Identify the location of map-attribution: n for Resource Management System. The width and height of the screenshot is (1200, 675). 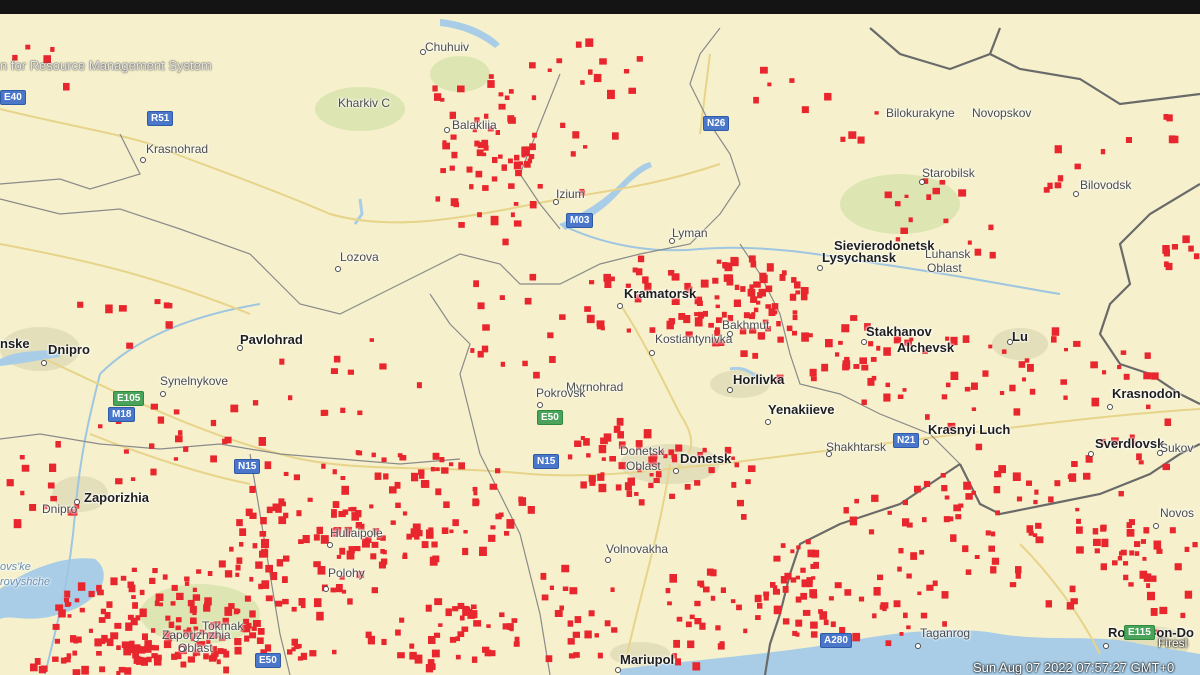
(106, 65).